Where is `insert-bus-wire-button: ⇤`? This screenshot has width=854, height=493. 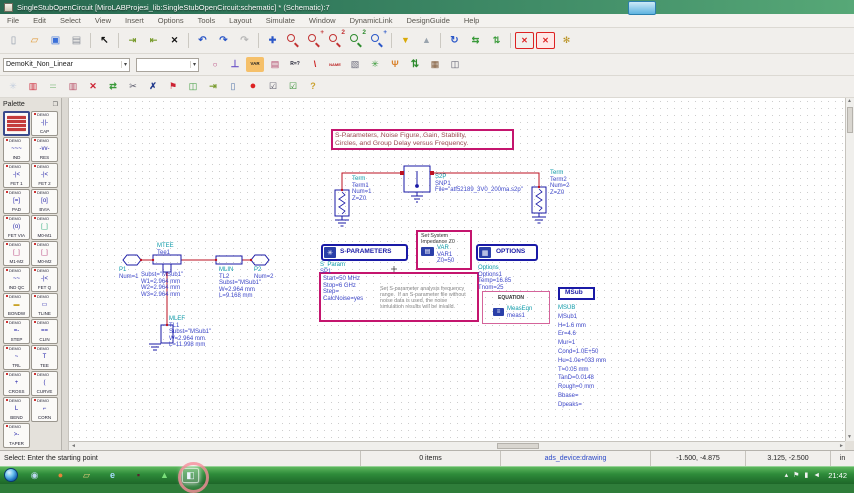 insert-bus-wire-button: ⇤ is located at coordinates (153, 40).